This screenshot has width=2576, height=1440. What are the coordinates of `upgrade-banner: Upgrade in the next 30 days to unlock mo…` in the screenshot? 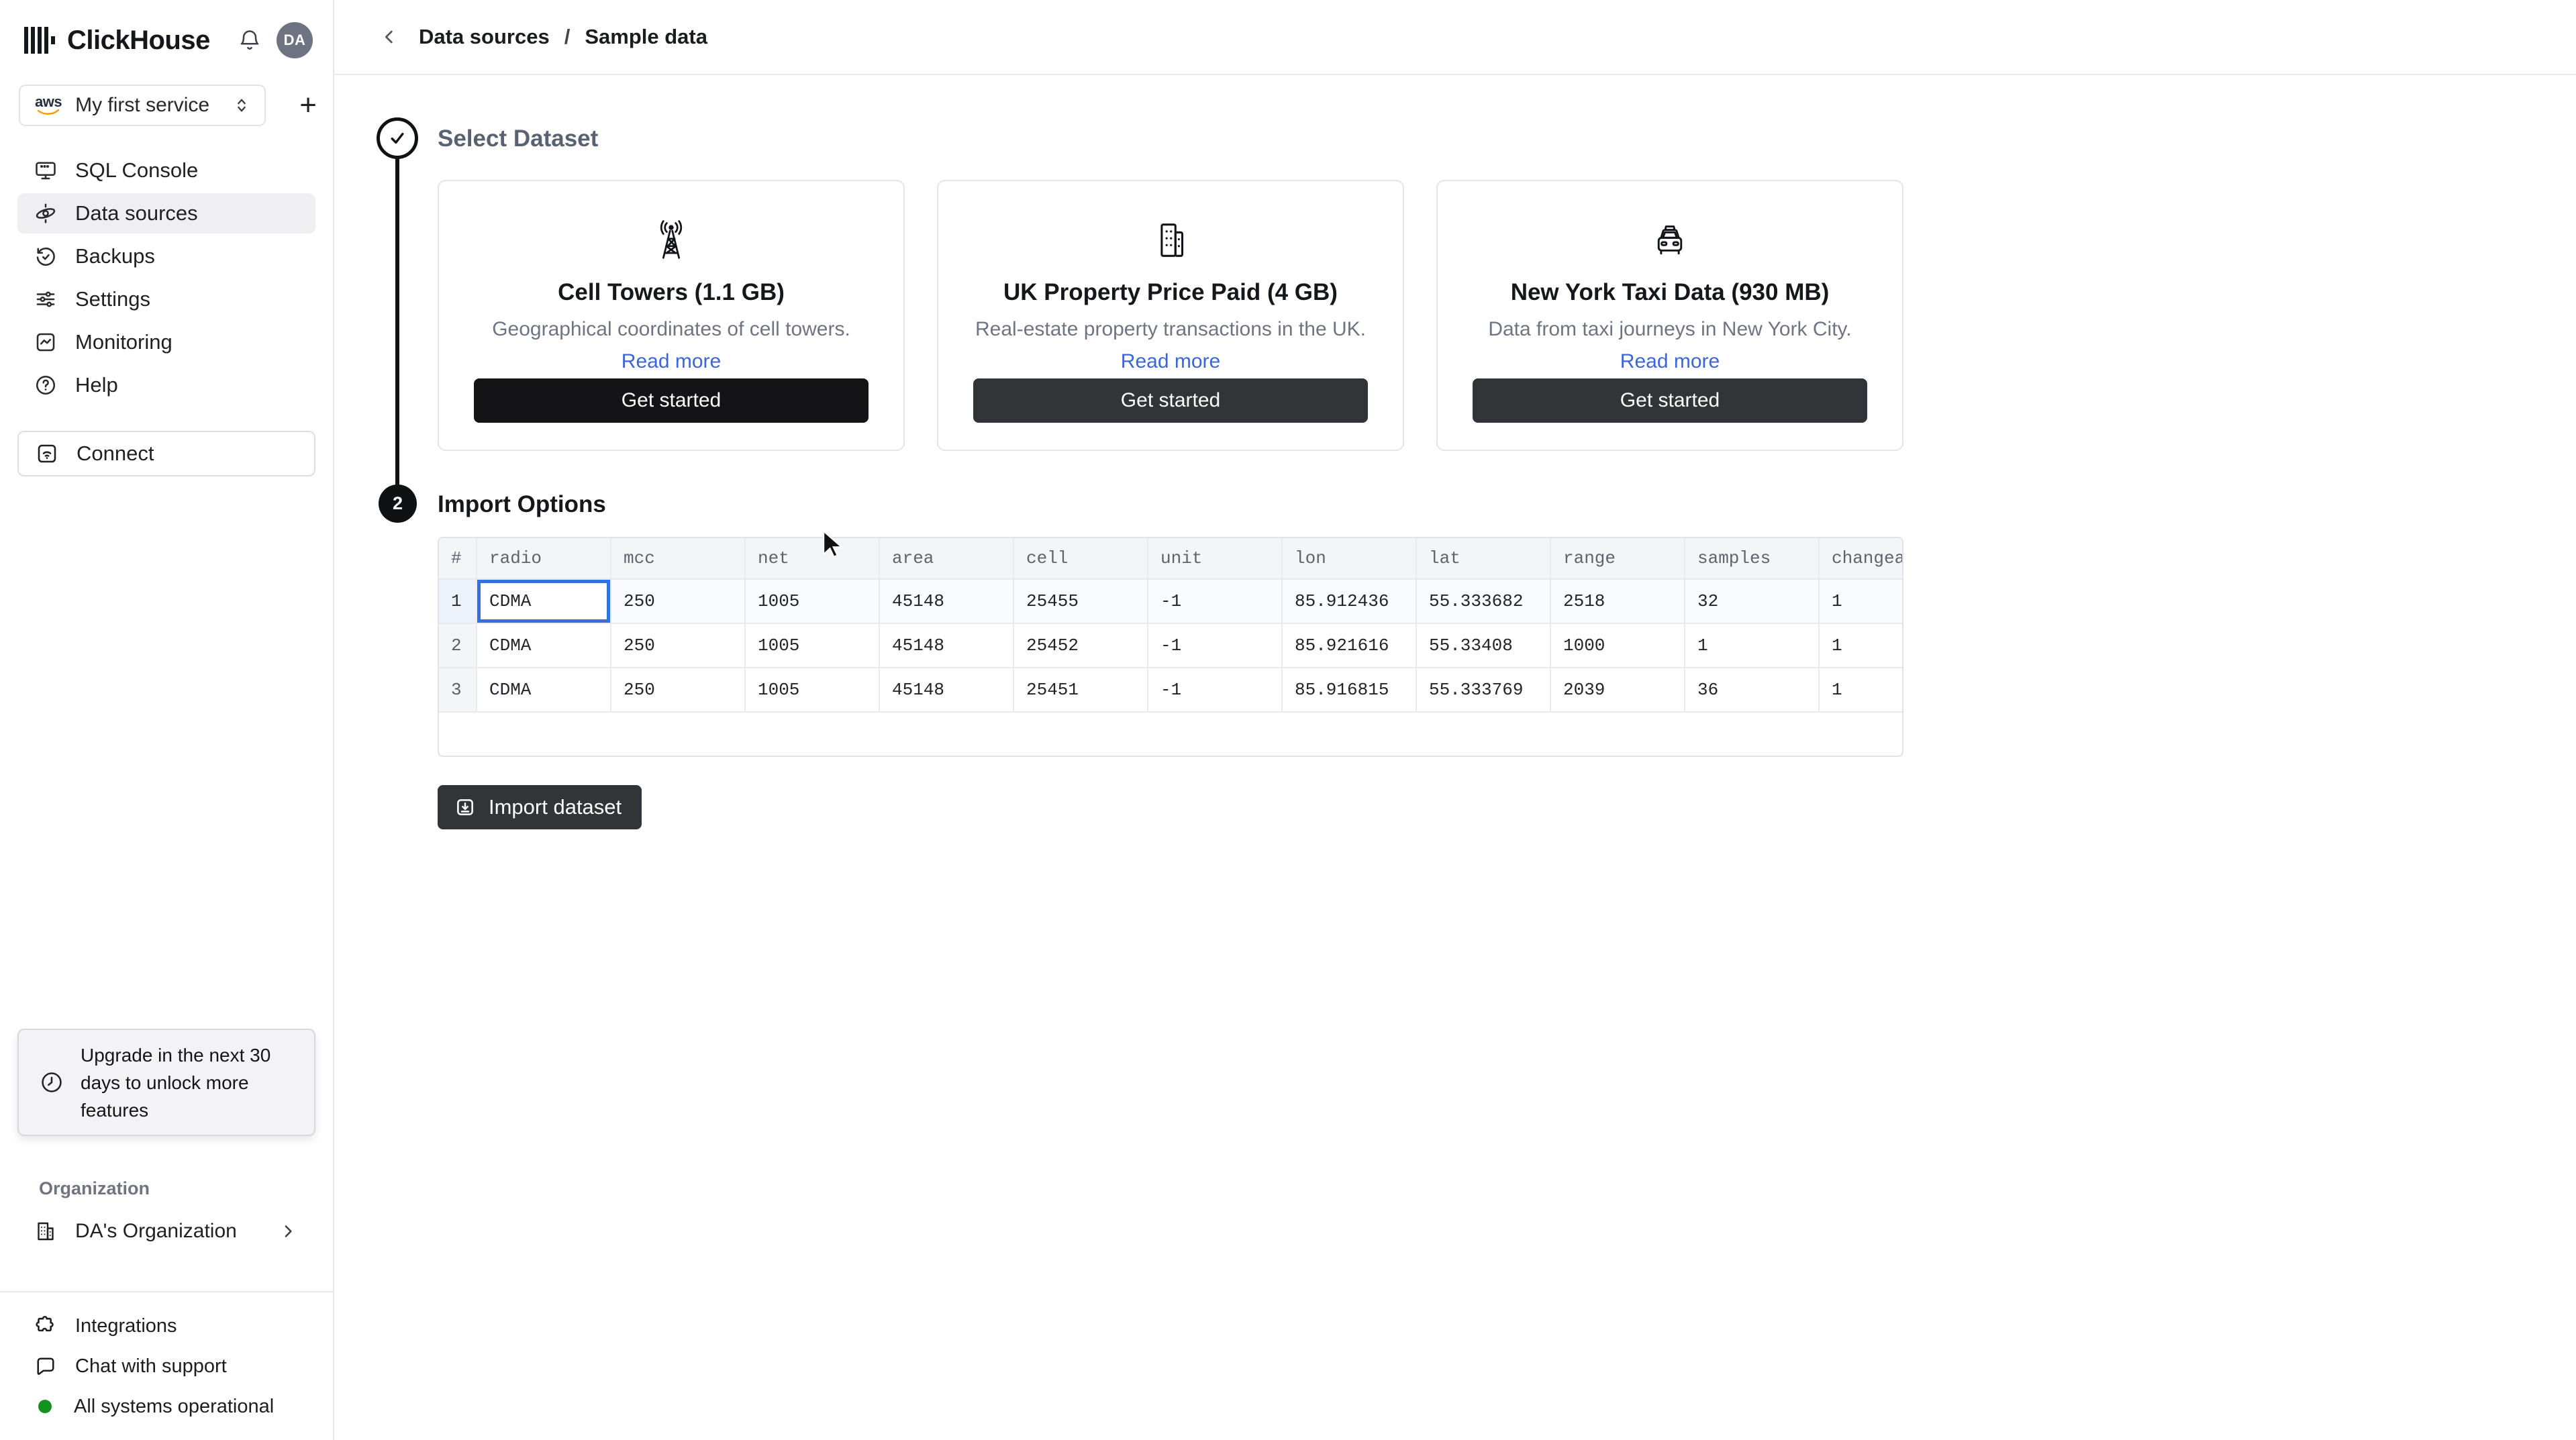 It's located at (166, 1082).